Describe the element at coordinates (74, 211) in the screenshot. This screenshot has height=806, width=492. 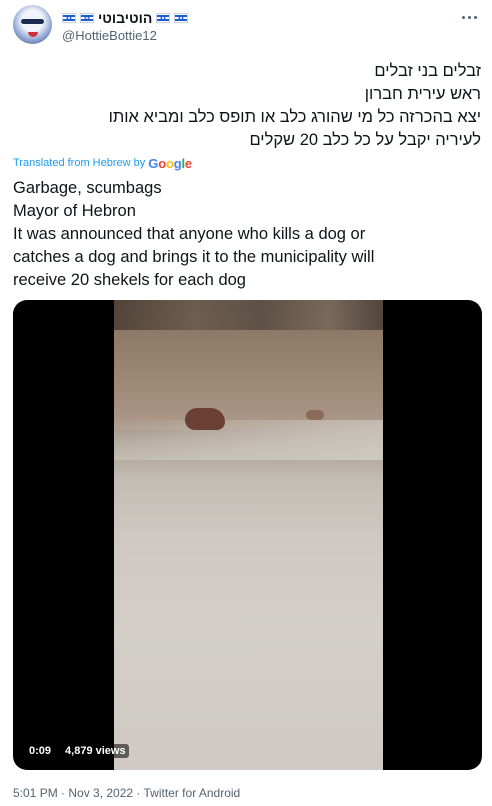
I see `translation-line: Mayor of Hebron` at that location.